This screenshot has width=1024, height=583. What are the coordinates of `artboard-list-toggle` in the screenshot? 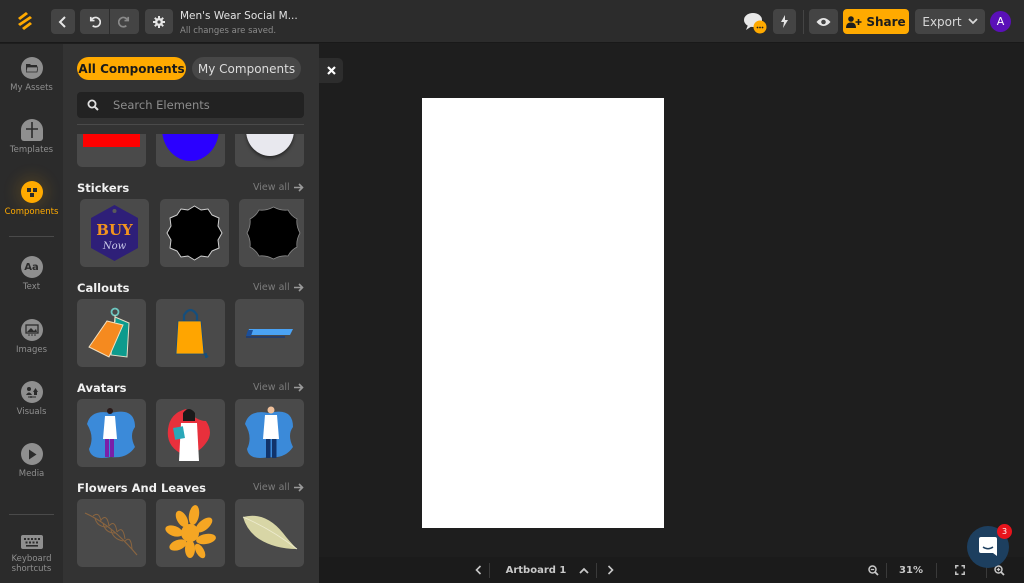 It's located at (584, 570).